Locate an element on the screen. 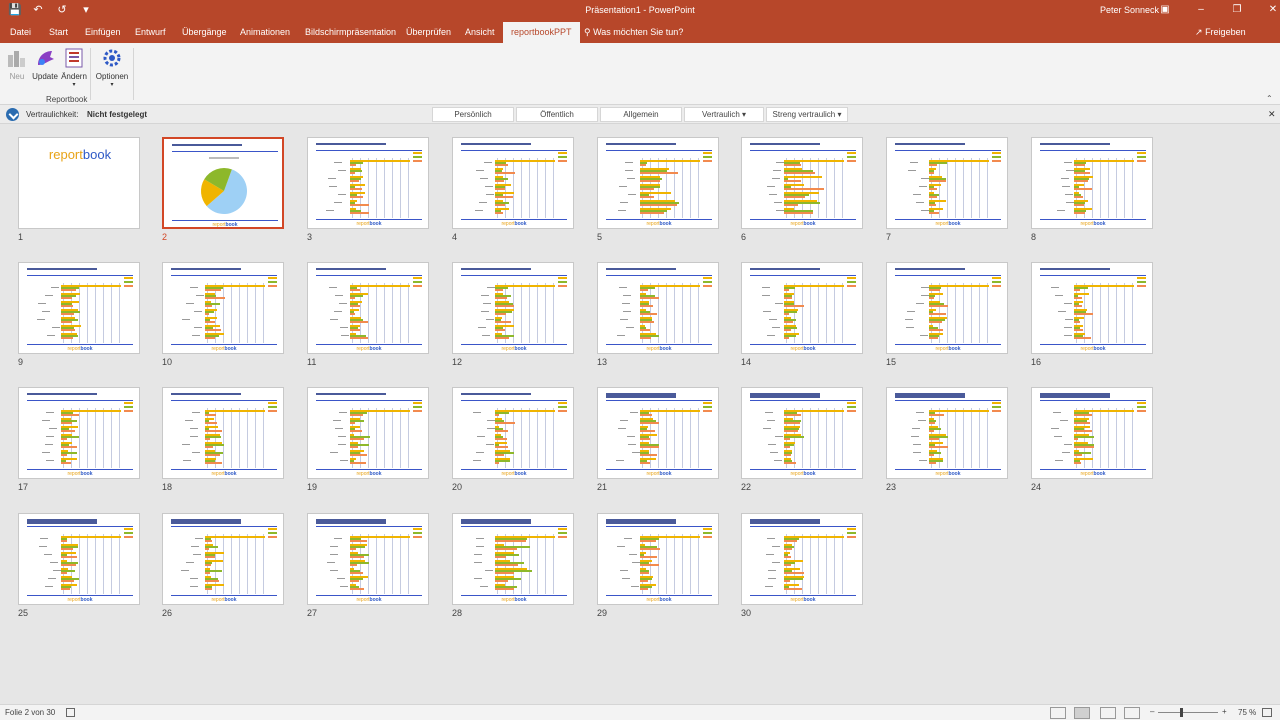 The image size is (1280, 720). zoom-slider is located at coordinates (1188, 712).